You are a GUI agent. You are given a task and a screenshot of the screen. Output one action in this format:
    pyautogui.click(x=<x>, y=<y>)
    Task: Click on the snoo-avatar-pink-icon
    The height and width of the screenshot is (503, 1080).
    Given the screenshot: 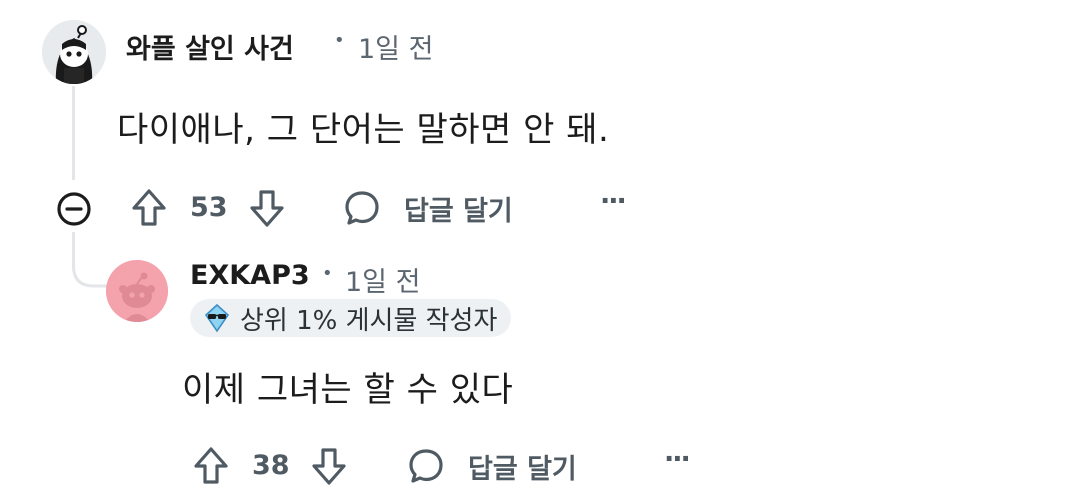 What is the action you would take?
    pyautogui.click(x=137, y=291)
    